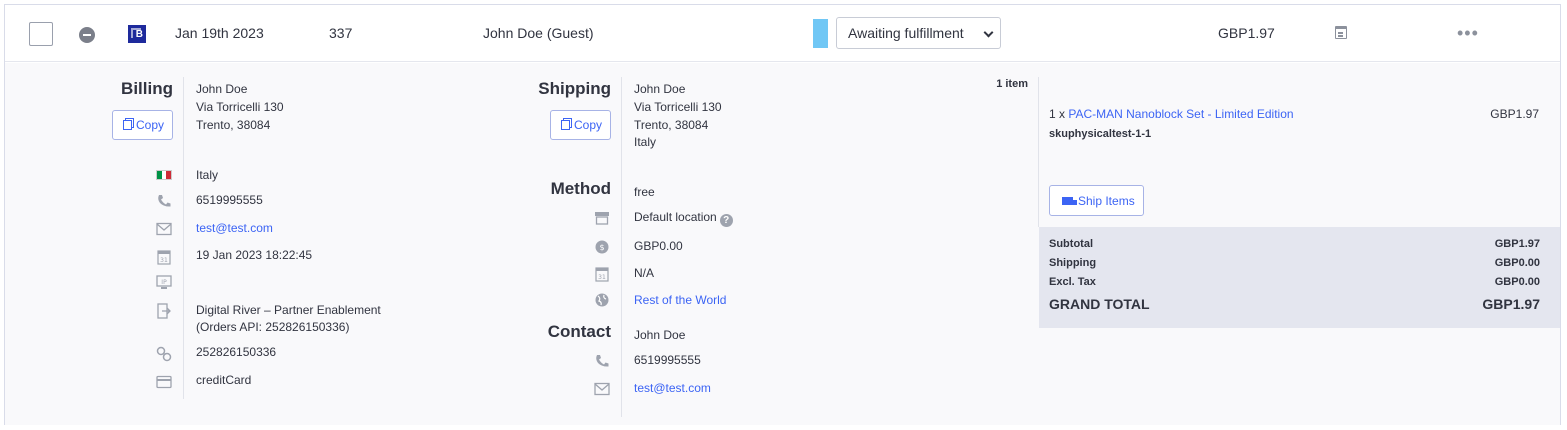 This screenshot has height=430, width=1567. I want to click on shipping-total-value: GBP0.00, so click(1517, 263).